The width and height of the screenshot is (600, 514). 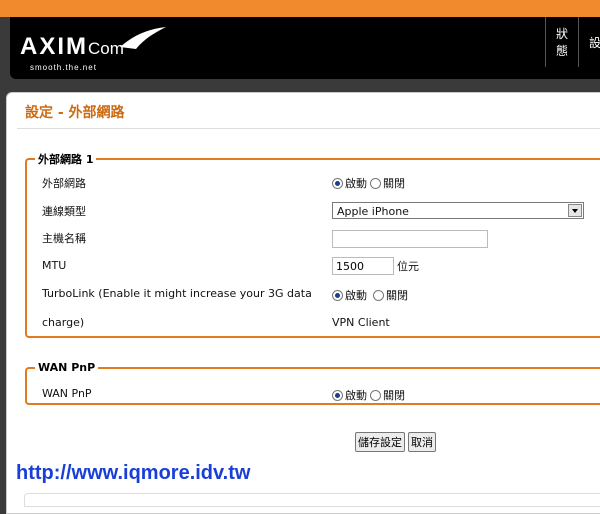 I want to click on turbolink-radio-group: 啟動 關閉, so click(x=371, y=295).